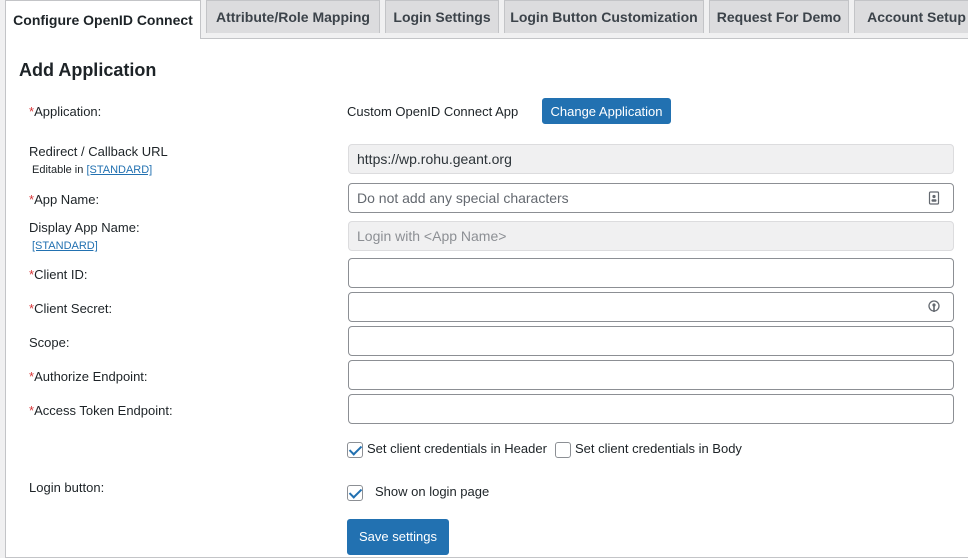  I want to click on display-app-name-label: Display App Name:, so click(84, 227).